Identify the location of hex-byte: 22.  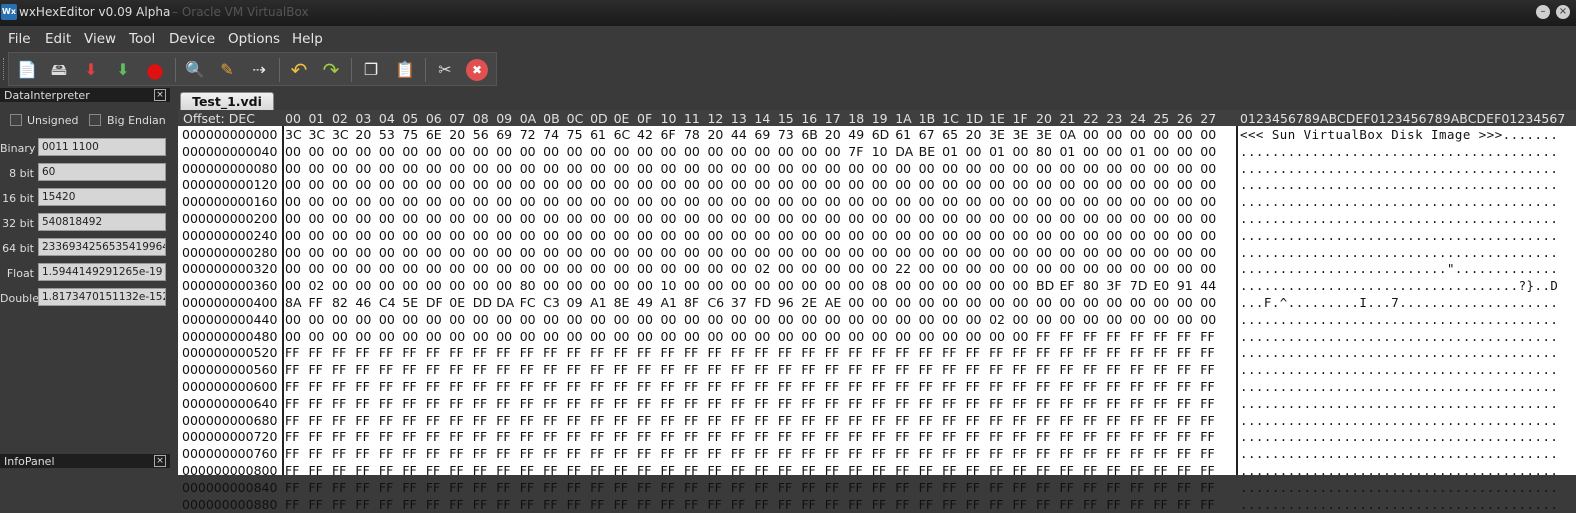
(906, 269).